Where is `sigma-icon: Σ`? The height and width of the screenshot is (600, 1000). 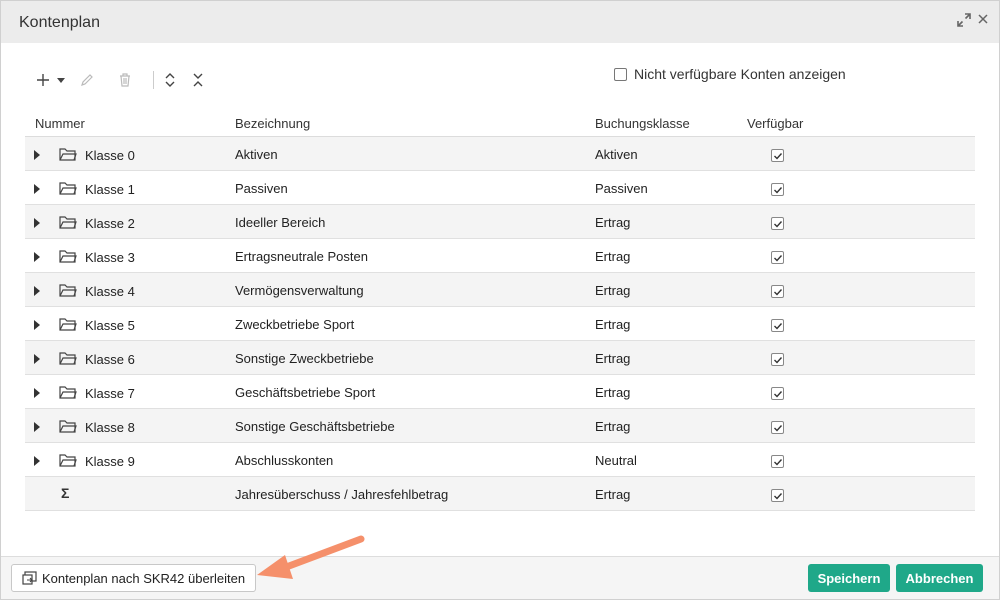 sigma-icon: Σ is located at coordinates (65, 493).